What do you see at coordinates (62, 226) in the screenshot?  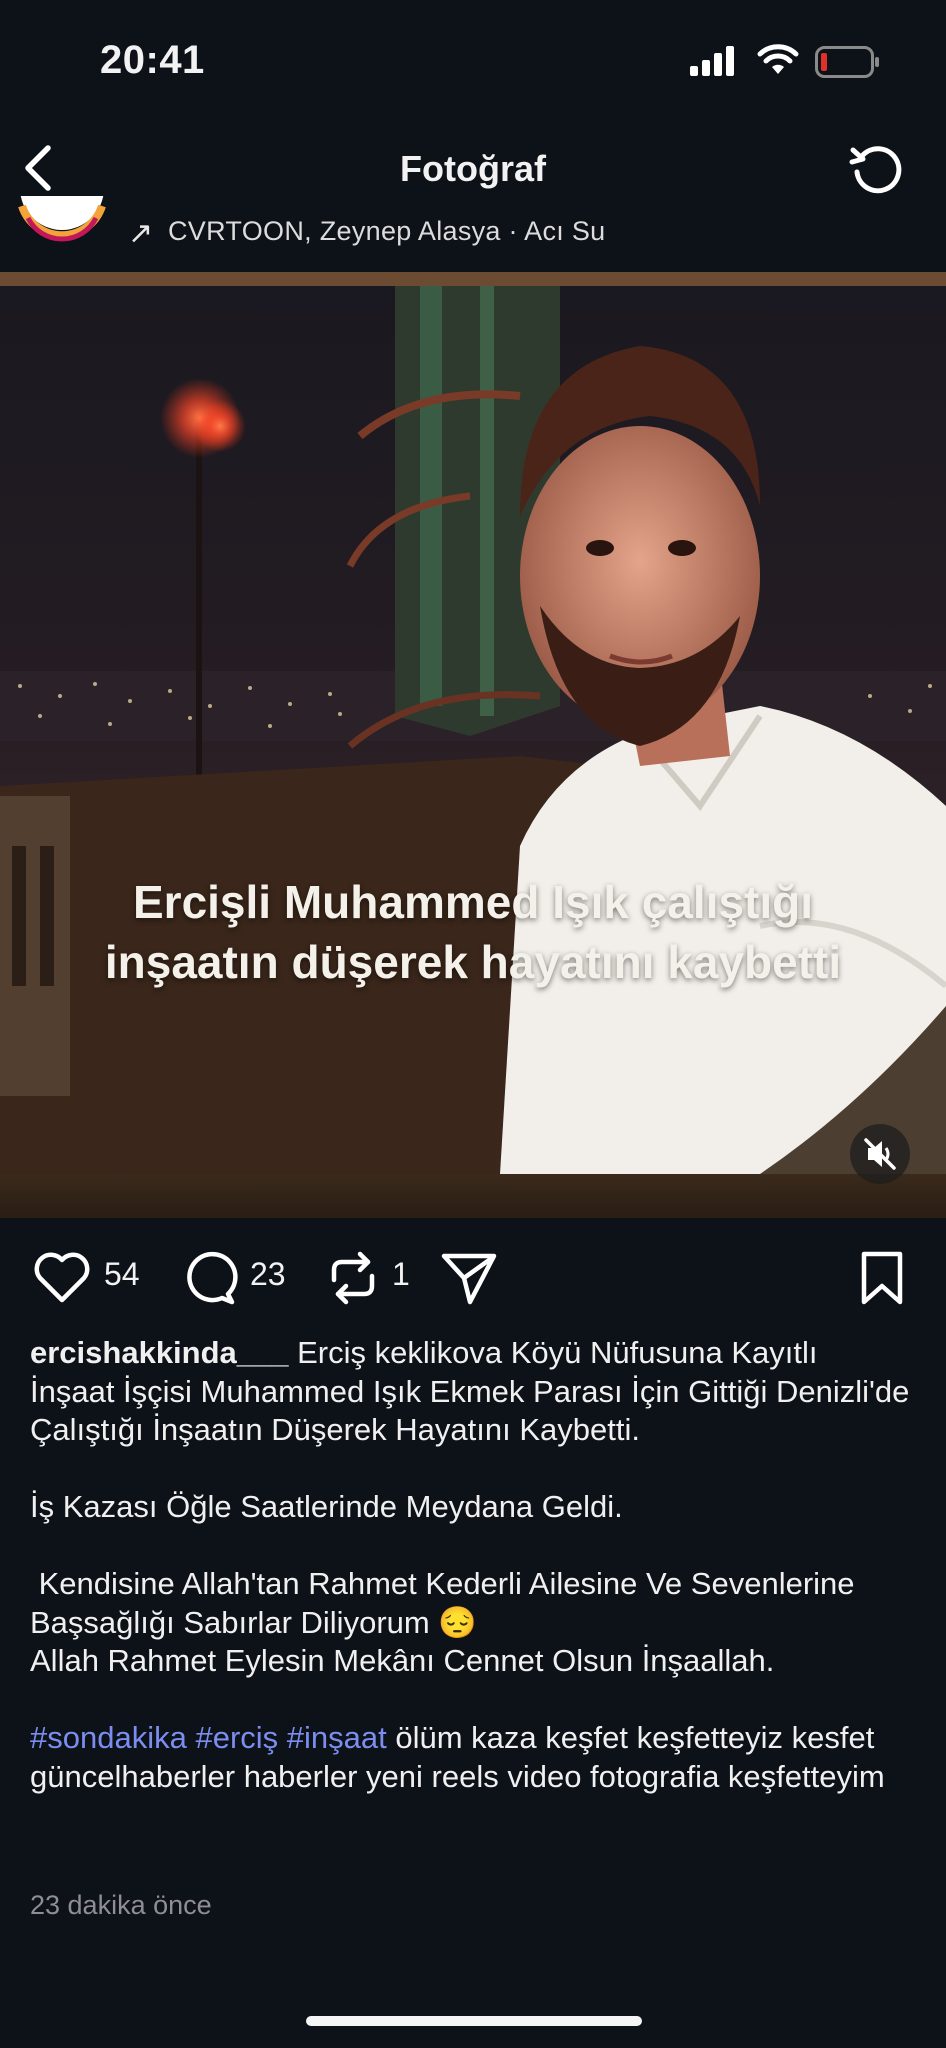 I see `avatar` at bounding box center [62, 226].